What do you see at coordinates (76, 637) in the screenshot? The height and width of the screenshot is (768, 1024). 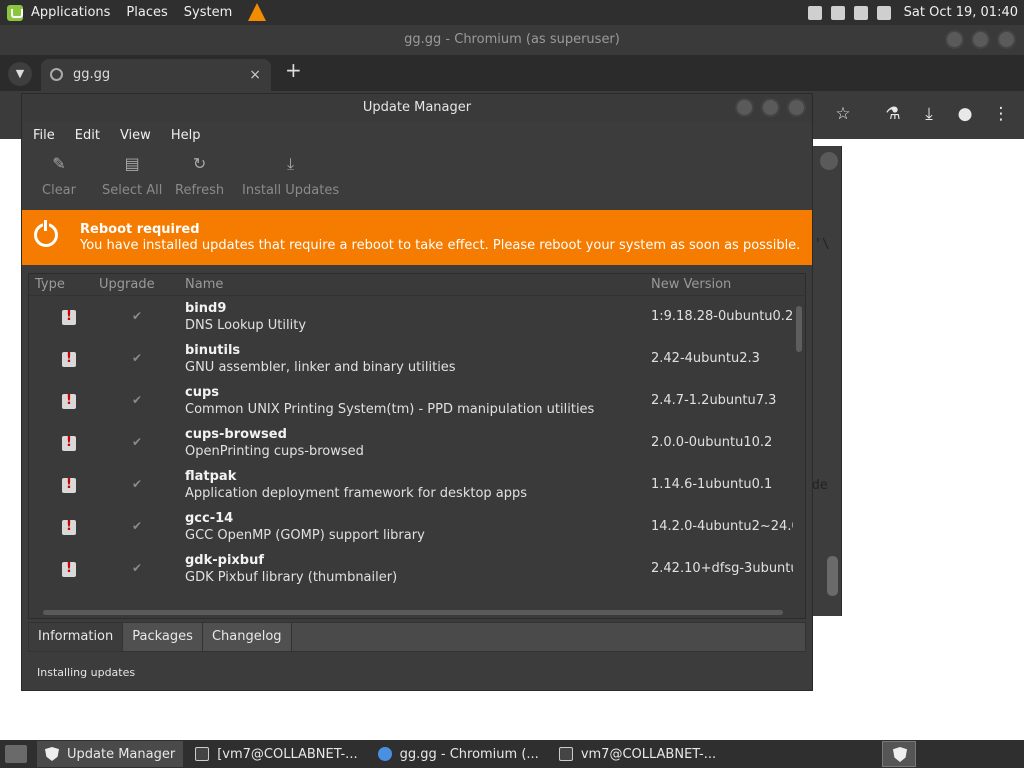 I see `tab-information: Information` at bounding box center [76, 637].